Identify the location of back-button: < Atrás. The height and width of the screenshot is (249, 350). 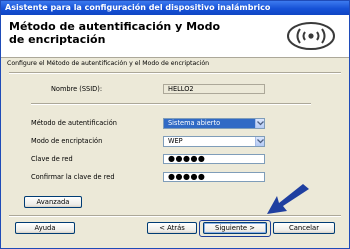
(172, 228).